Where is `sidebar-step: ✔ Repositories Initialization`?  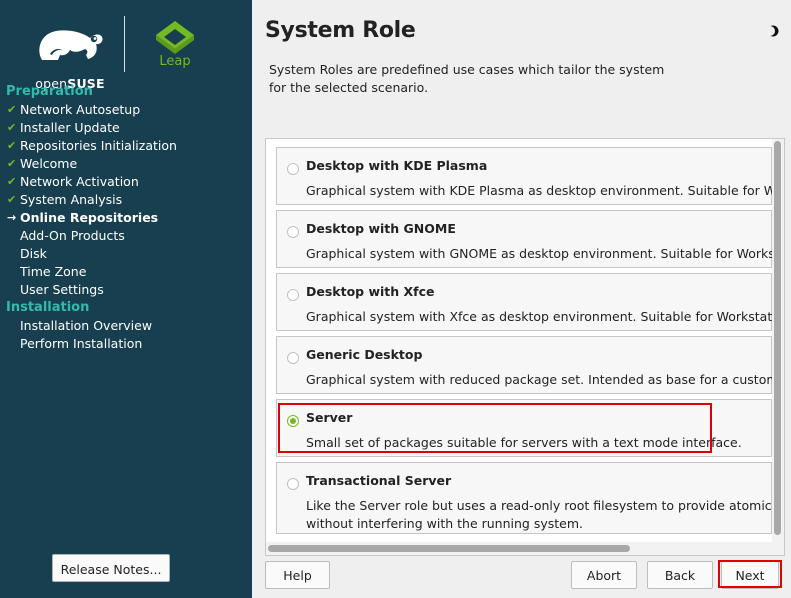 sidebar-step: ✔ Repositories Initialization is located at coordinates (126, 146).